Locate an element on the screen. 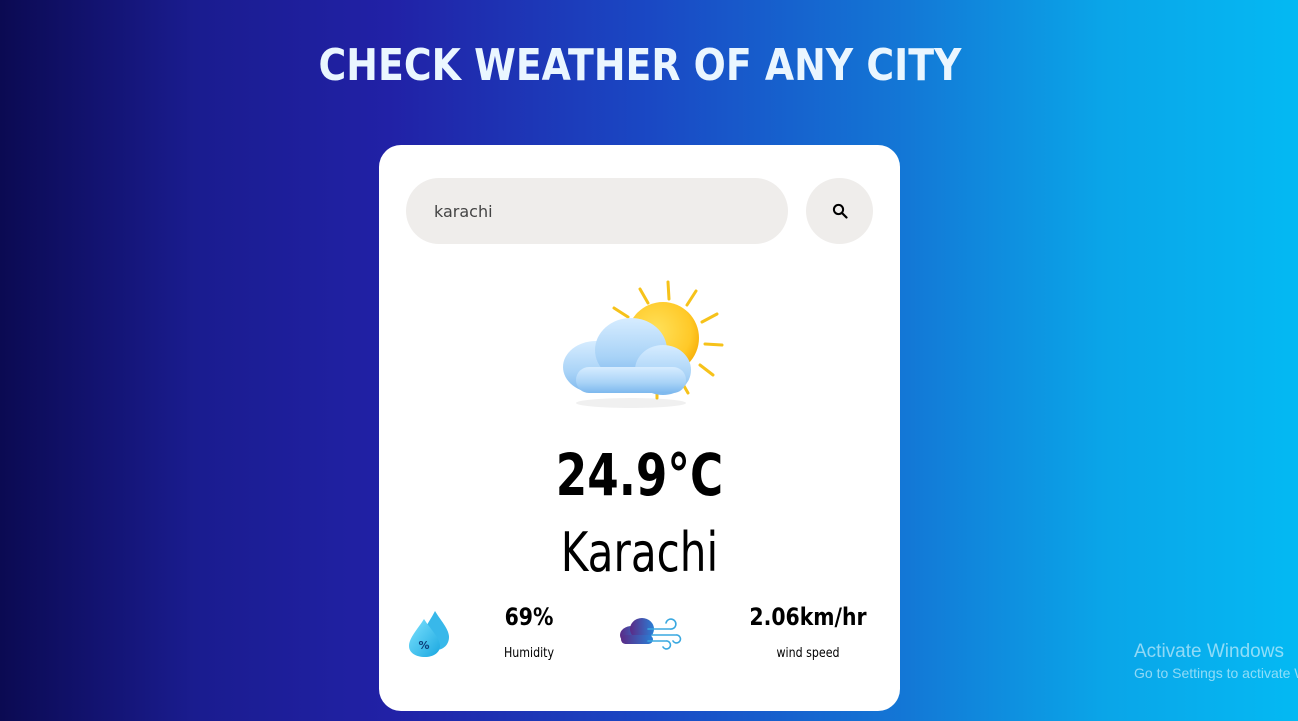  wind-icon is located at coordinates (651, 634).